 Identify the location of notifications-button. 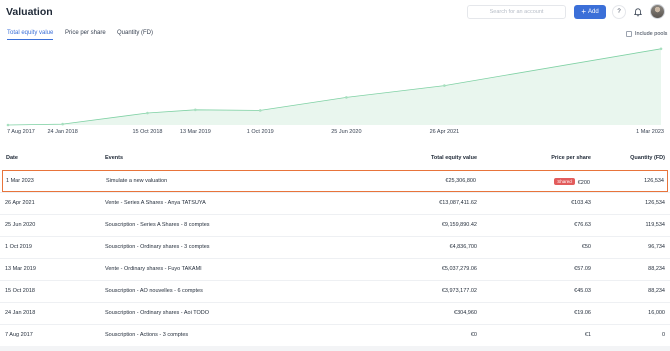
(638, 12).